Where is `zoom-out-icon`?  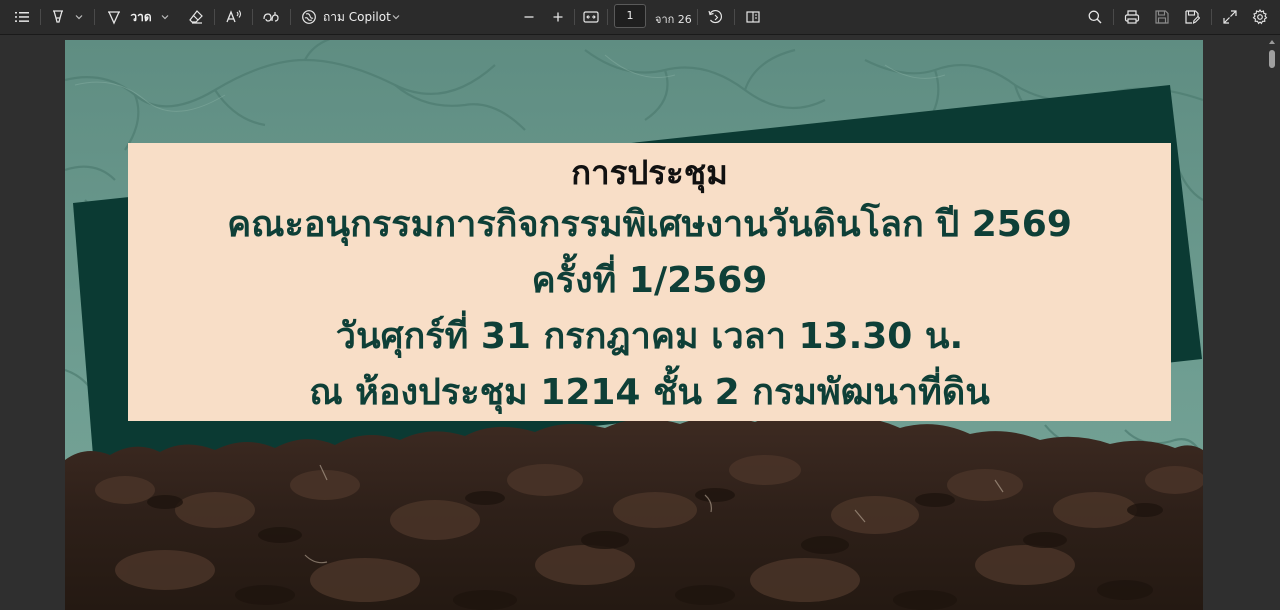
zoom-out-icon is located at coordinates (529, 17).